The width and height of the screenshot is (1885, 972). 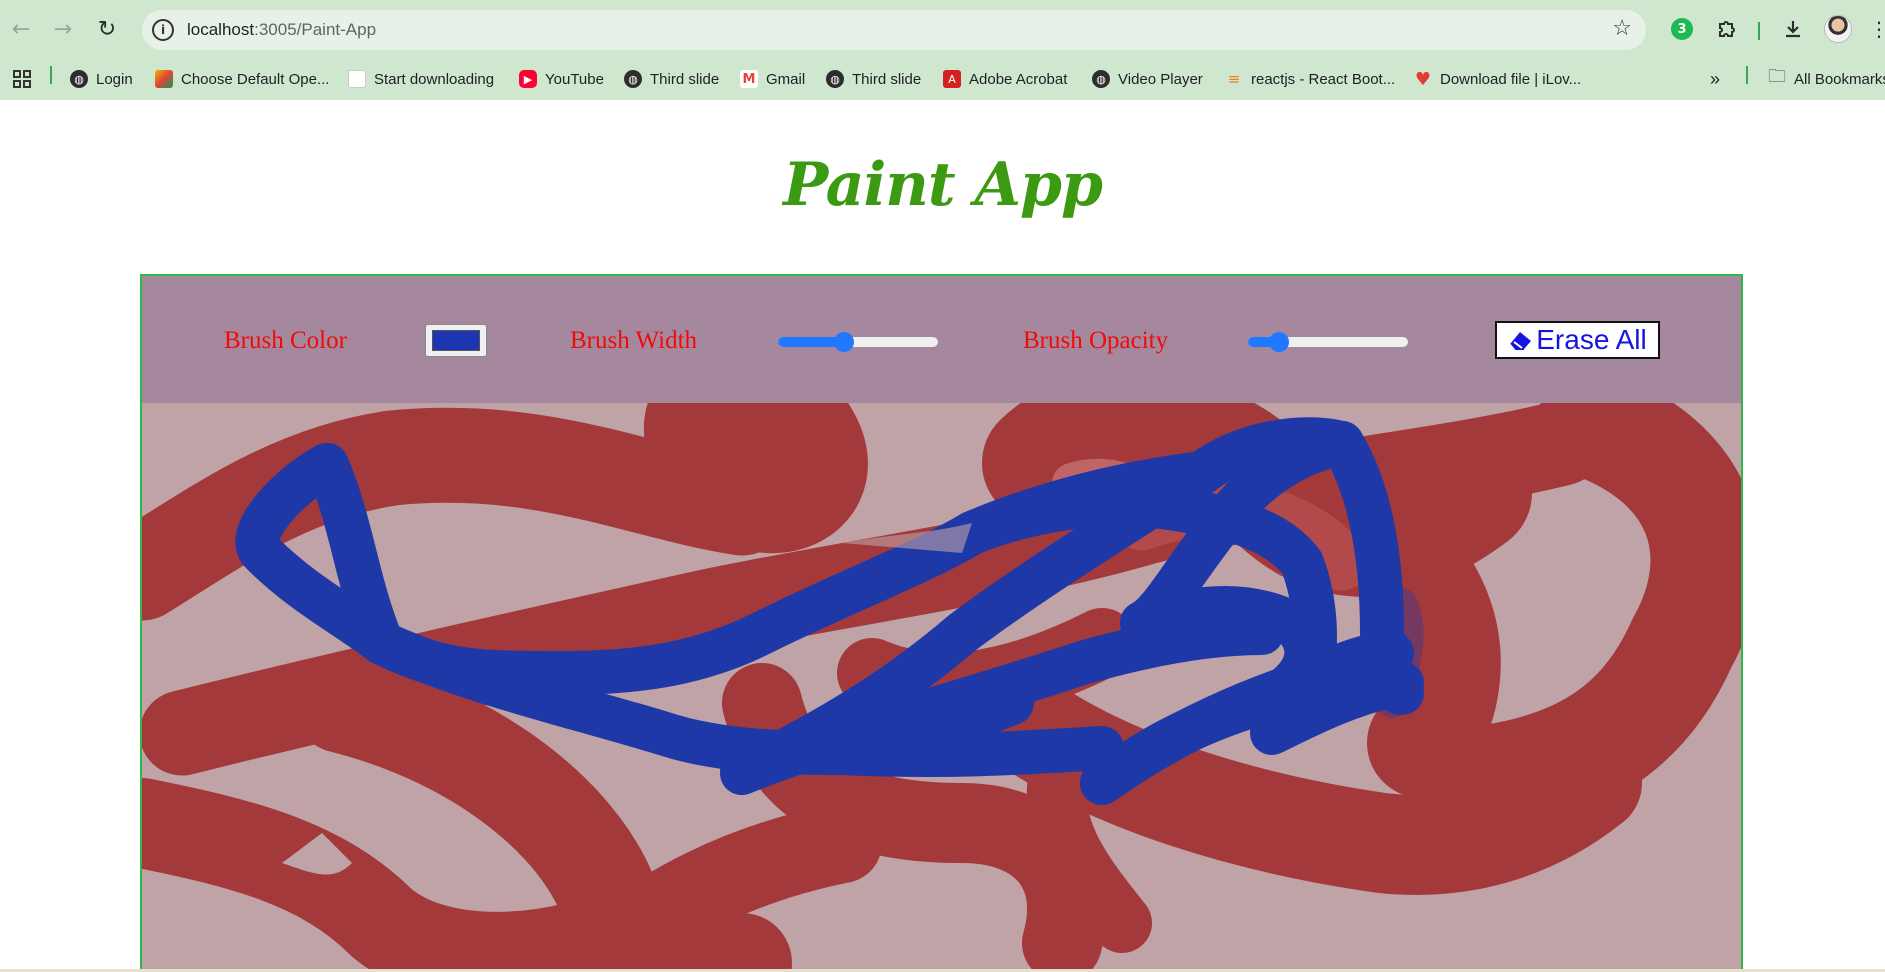 I want to click on gmail-icon: M, so click(x=749, y=79).